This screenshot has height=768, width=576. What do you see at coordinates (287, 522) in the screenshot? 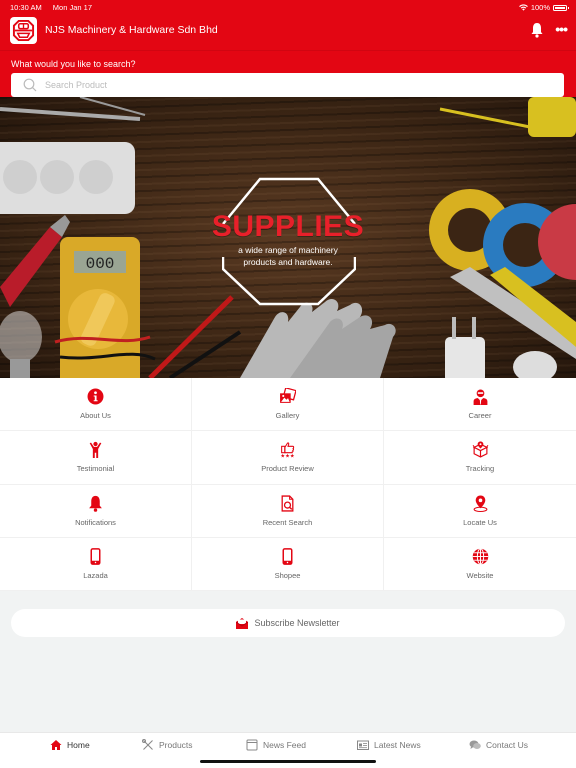
I see `menu-label: Recent Search` at bounding box center [287, 522].